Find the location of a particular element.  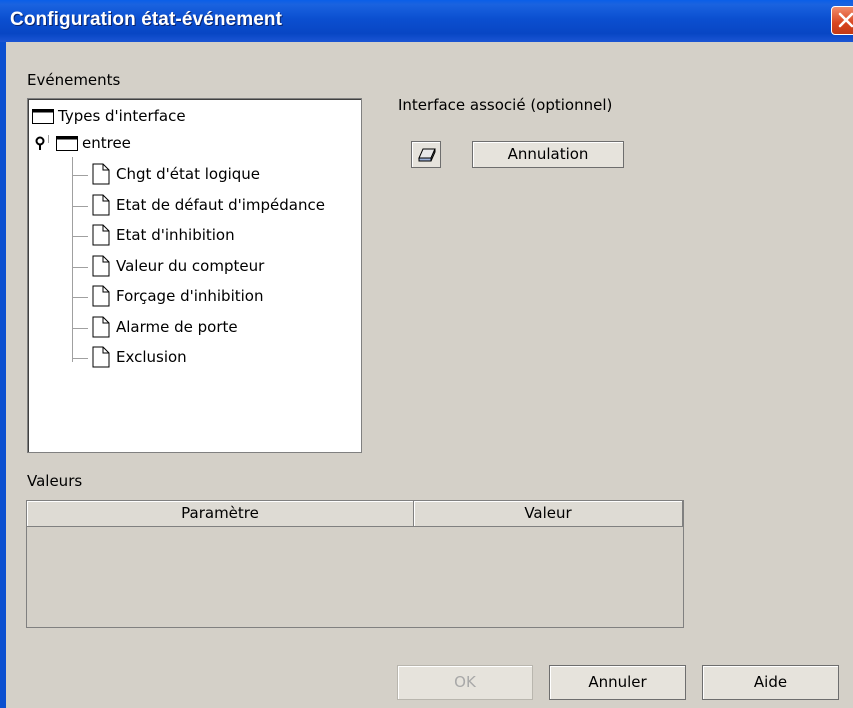

close-button is located at coordinates (842, 20).